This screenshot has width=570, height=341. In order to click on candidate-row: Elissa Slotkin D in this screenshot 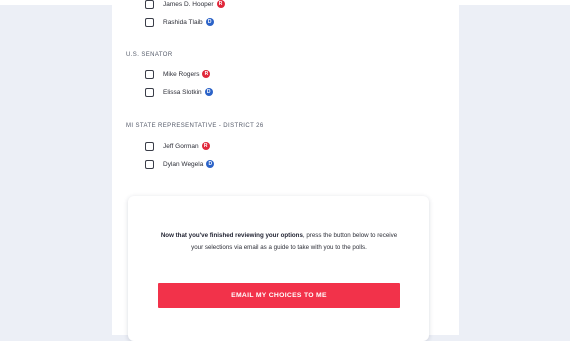, I will do `click(179, 92)`.